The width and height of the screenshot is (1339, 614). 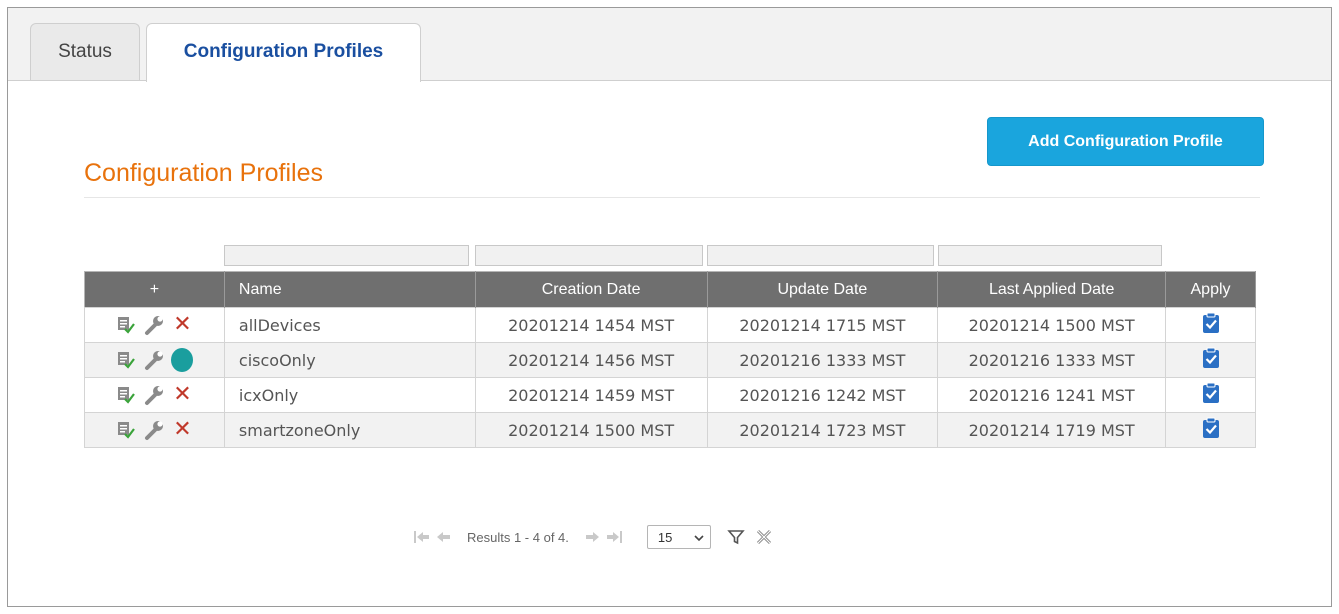 What do you see at coordinates (764, 537) in the screenshot?
I see `clear-filter-icon` at bounding box center [764, 537].